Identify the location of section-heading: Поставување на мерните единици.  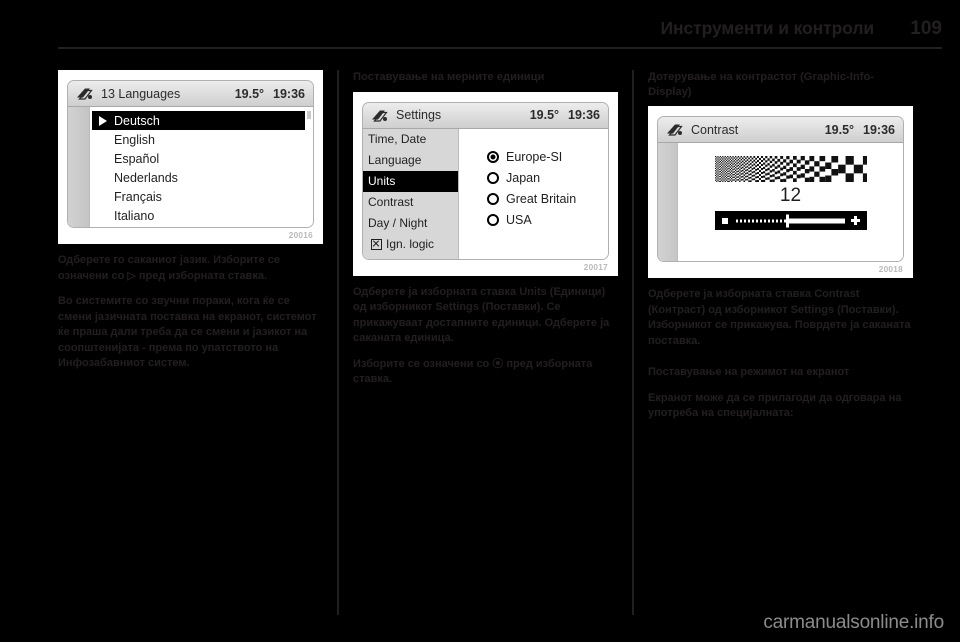
(449, 77).